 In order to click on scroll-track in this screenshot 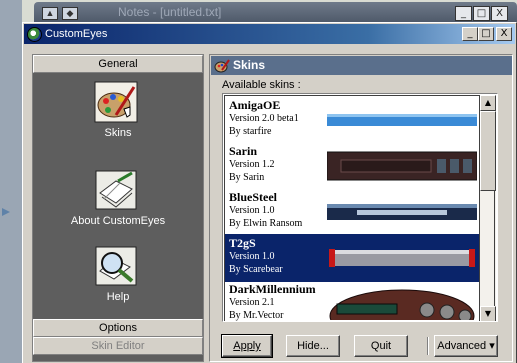, I will do `click(494, 248)`.